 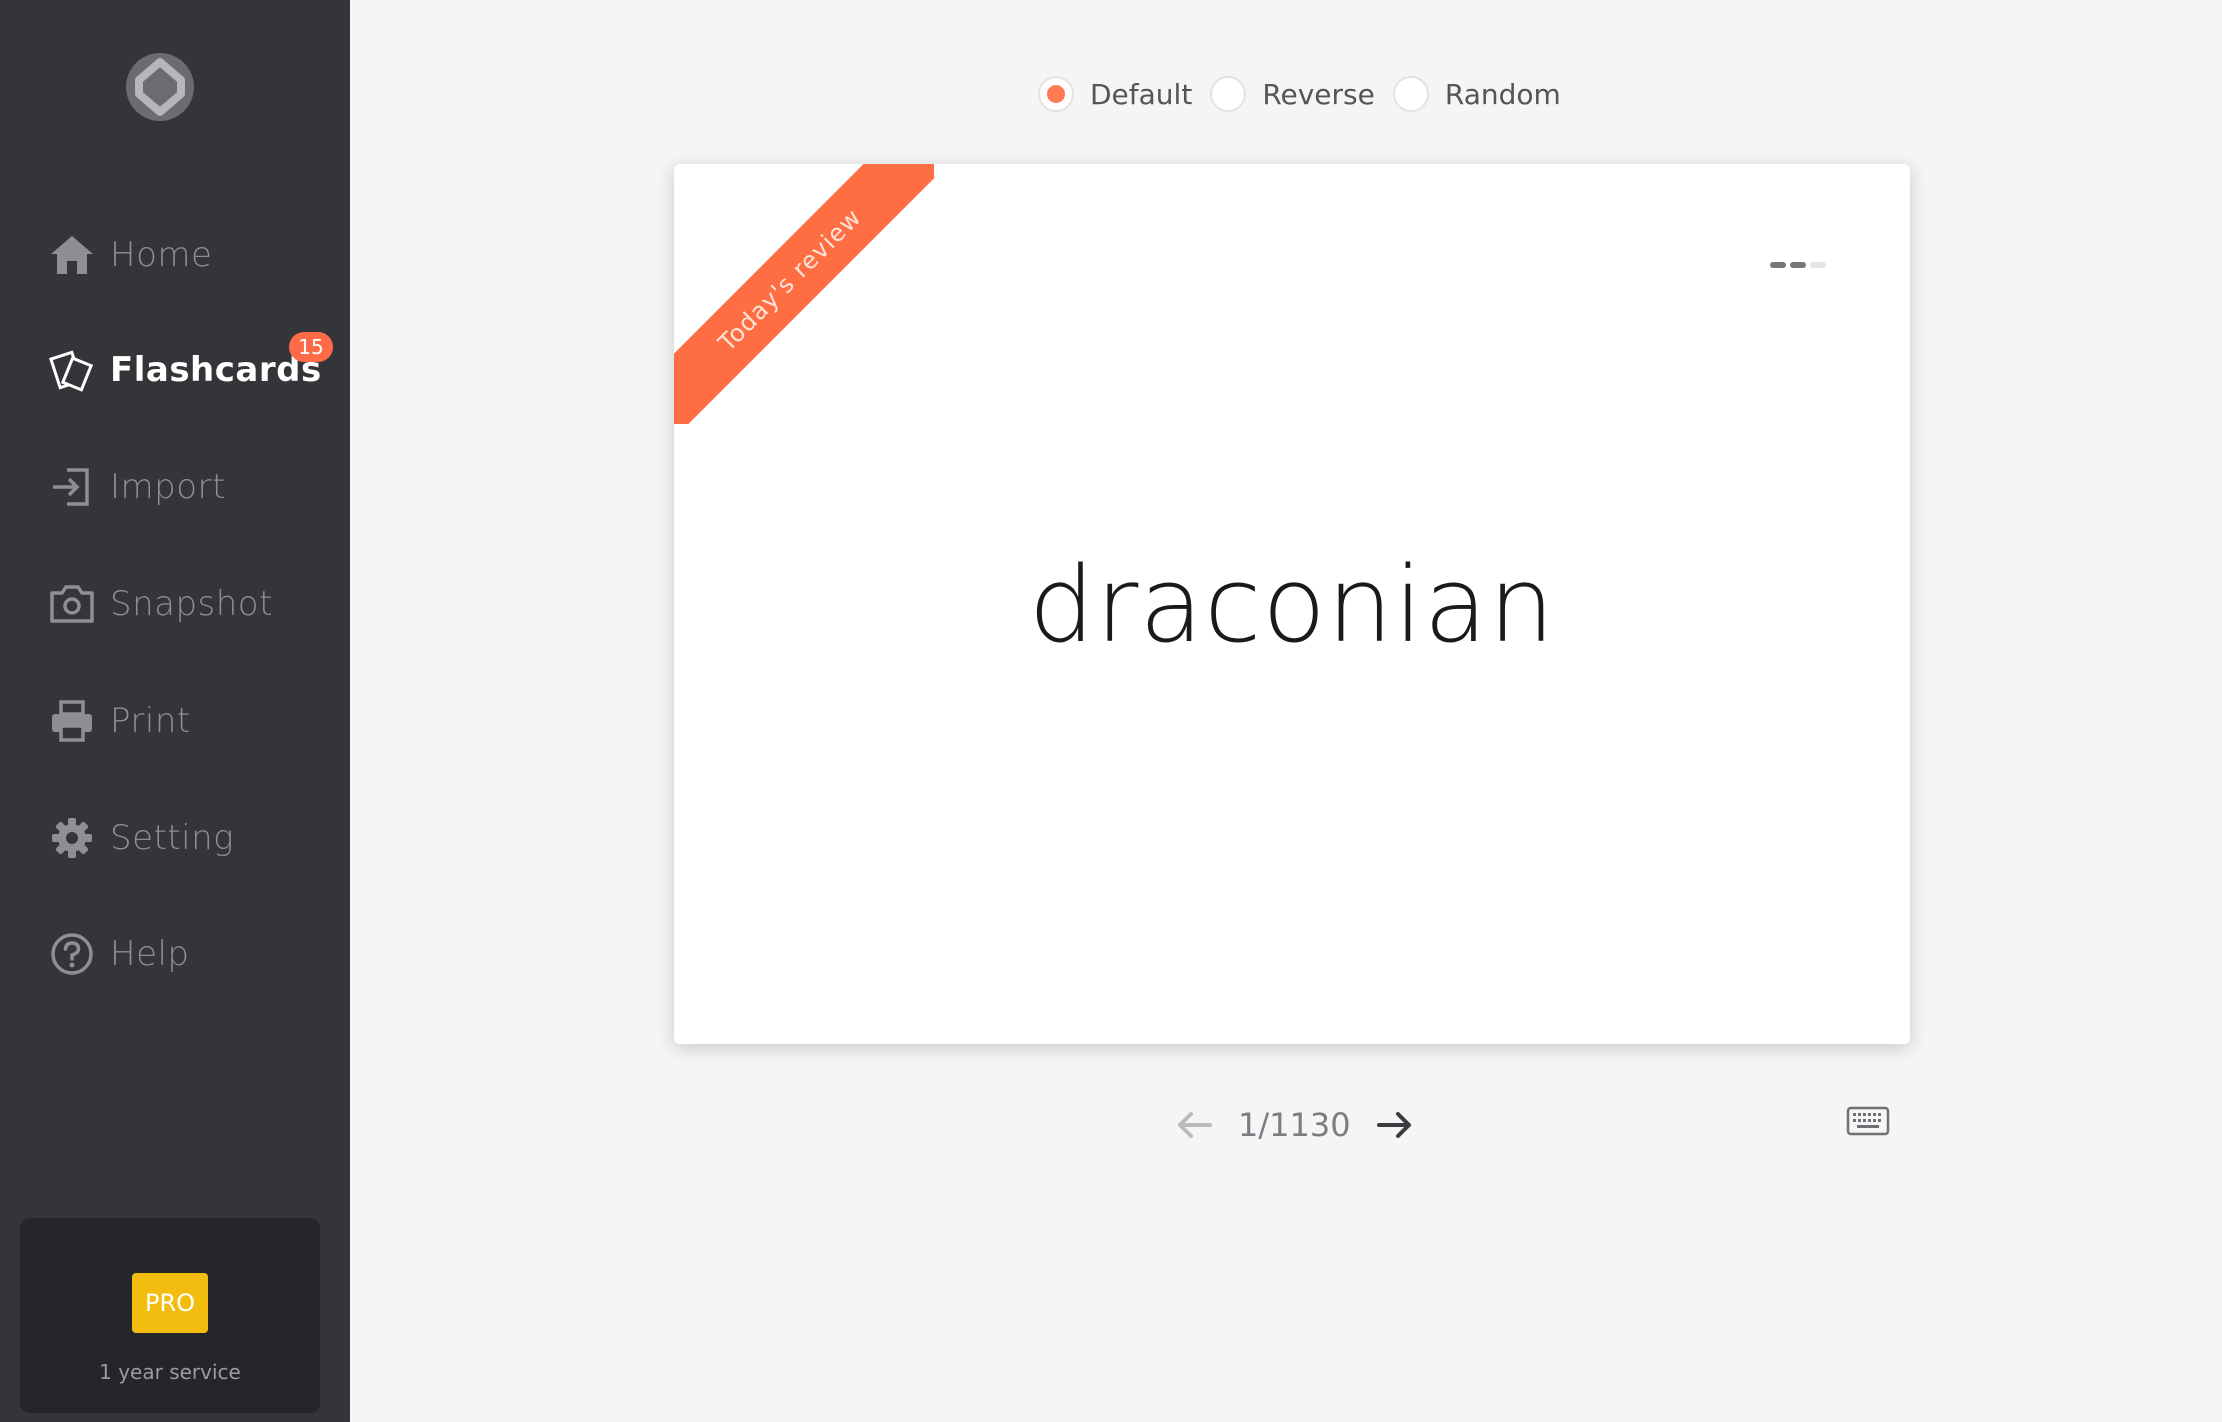 I want to click on sidebar-item-help: Help, so click(x=193, y=954).